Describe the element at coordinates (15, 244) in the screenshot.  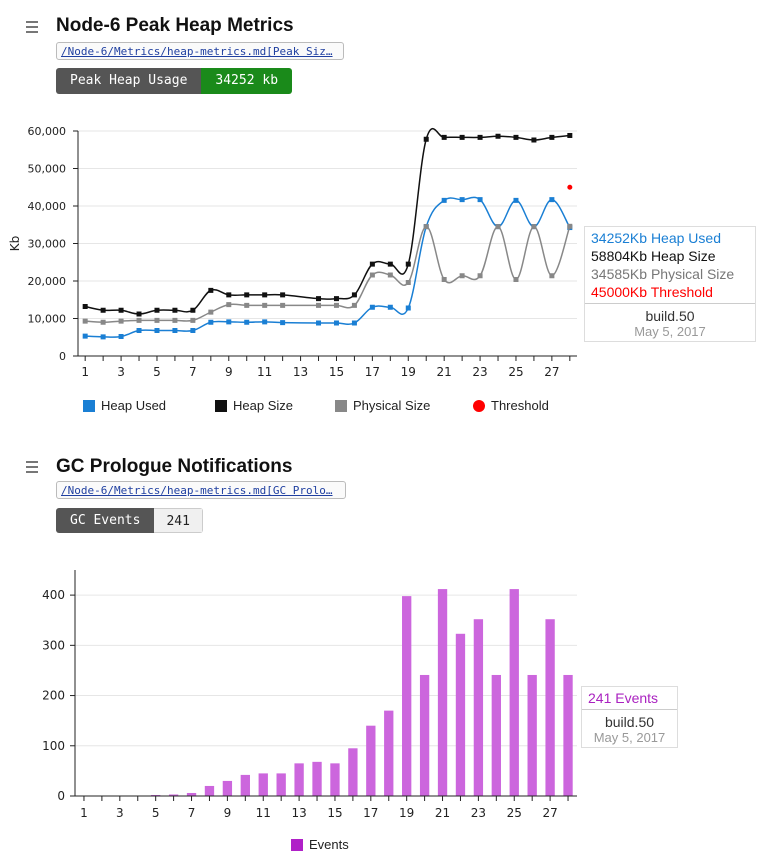
I see `y-axis-label: Kb` at that location.